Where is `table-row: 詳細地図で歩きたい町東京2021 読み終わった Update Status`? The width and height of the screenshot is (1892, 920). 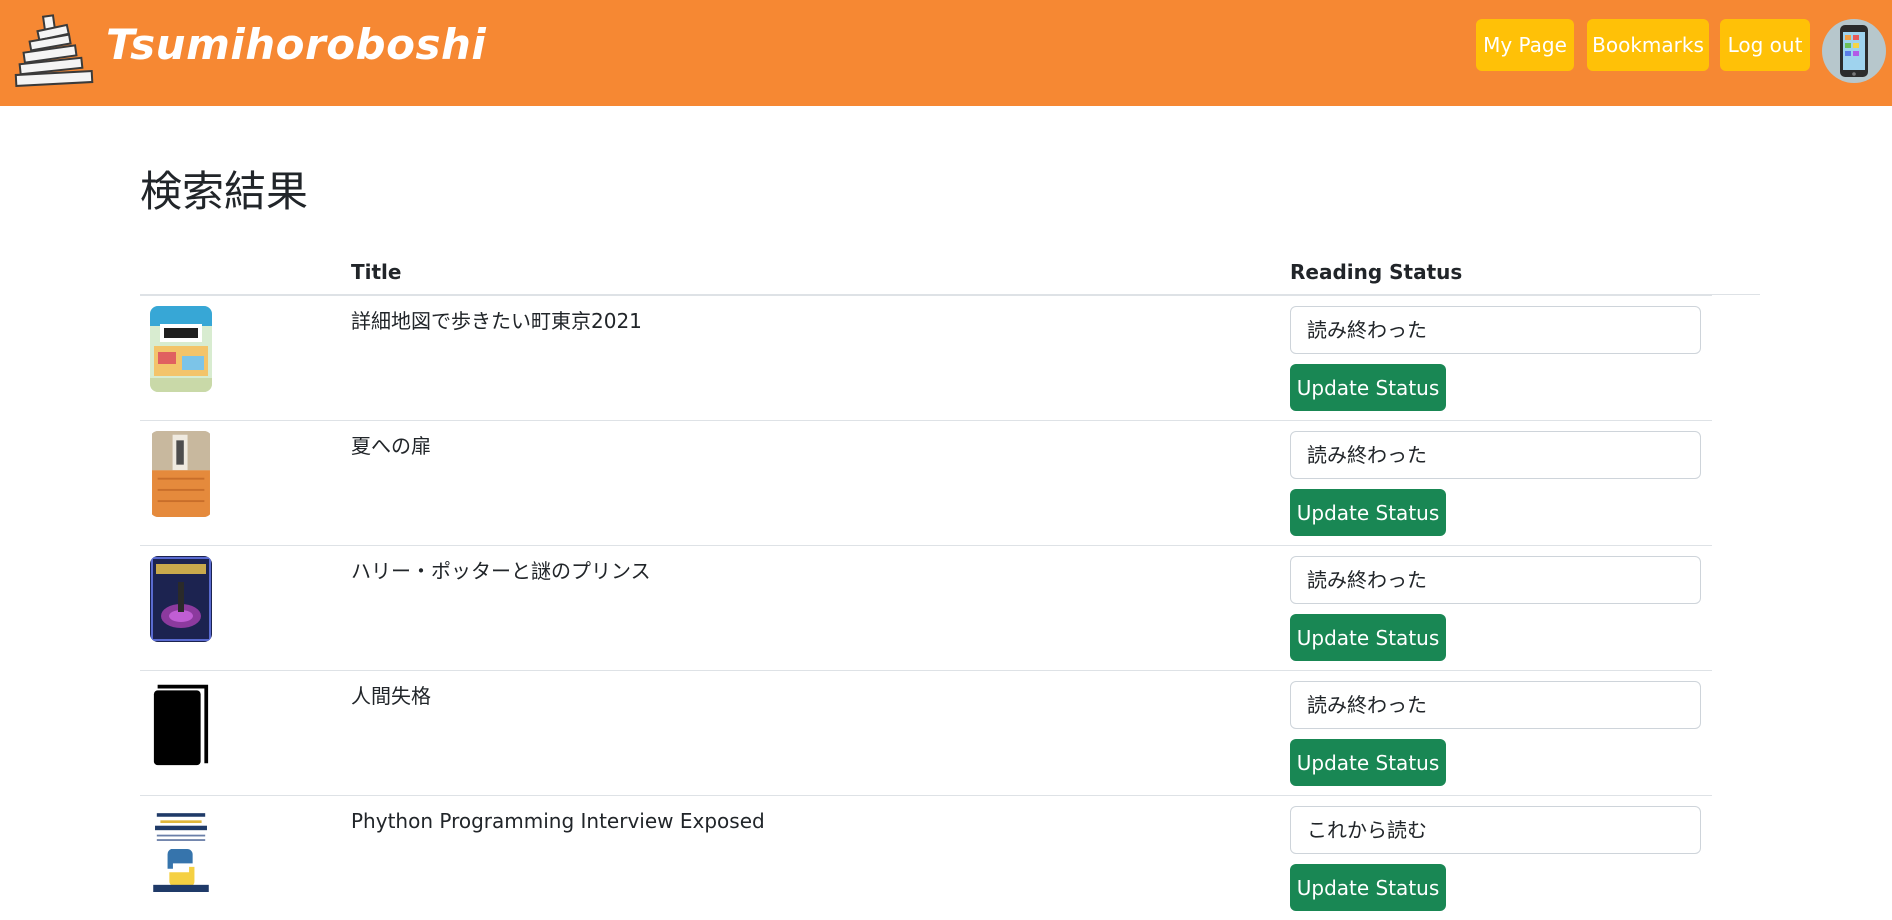
table-row: 詳細地図で歩きたい町東京2021 読み終わった Update Status is located at coordinates (926, 357).